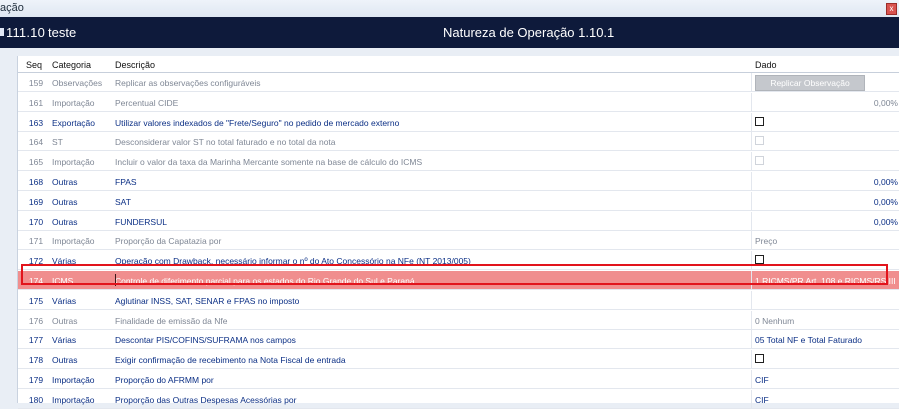 Image resolution: width=899 pixels, height=409 pixels. What do you see at coordinates (449, 32) in the screenshot?
I see `record-header: 111.10 teste Natureza de Operação 1.10.1` at bounding box center [449, 32].